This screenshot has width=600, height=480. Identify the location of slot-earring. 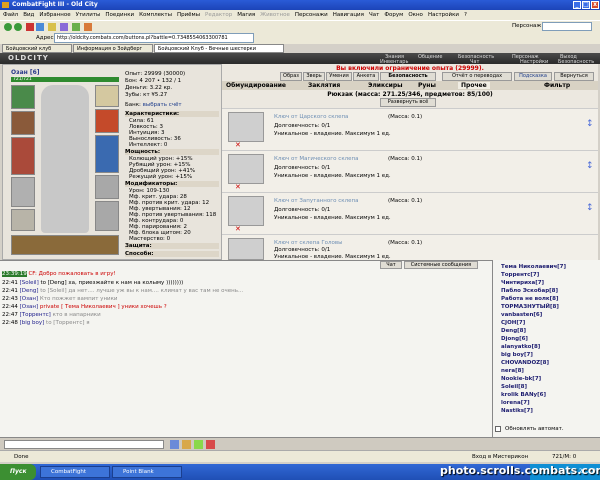
(23, 97).